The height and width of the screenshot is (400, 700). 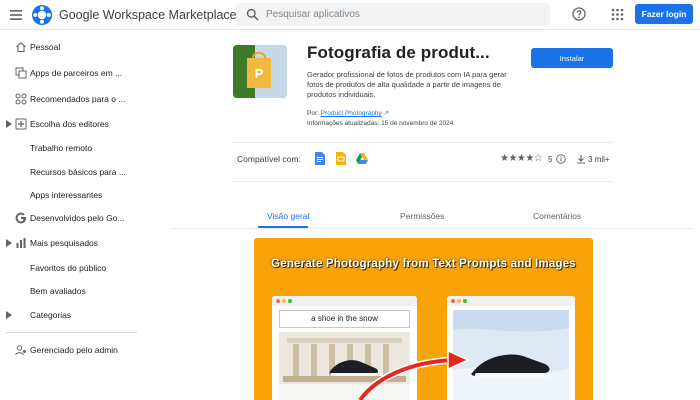 What do you see at coordinates (617, 14) in the screenshot?
I see `google-apps-icon` at bounding box center [617, 14].